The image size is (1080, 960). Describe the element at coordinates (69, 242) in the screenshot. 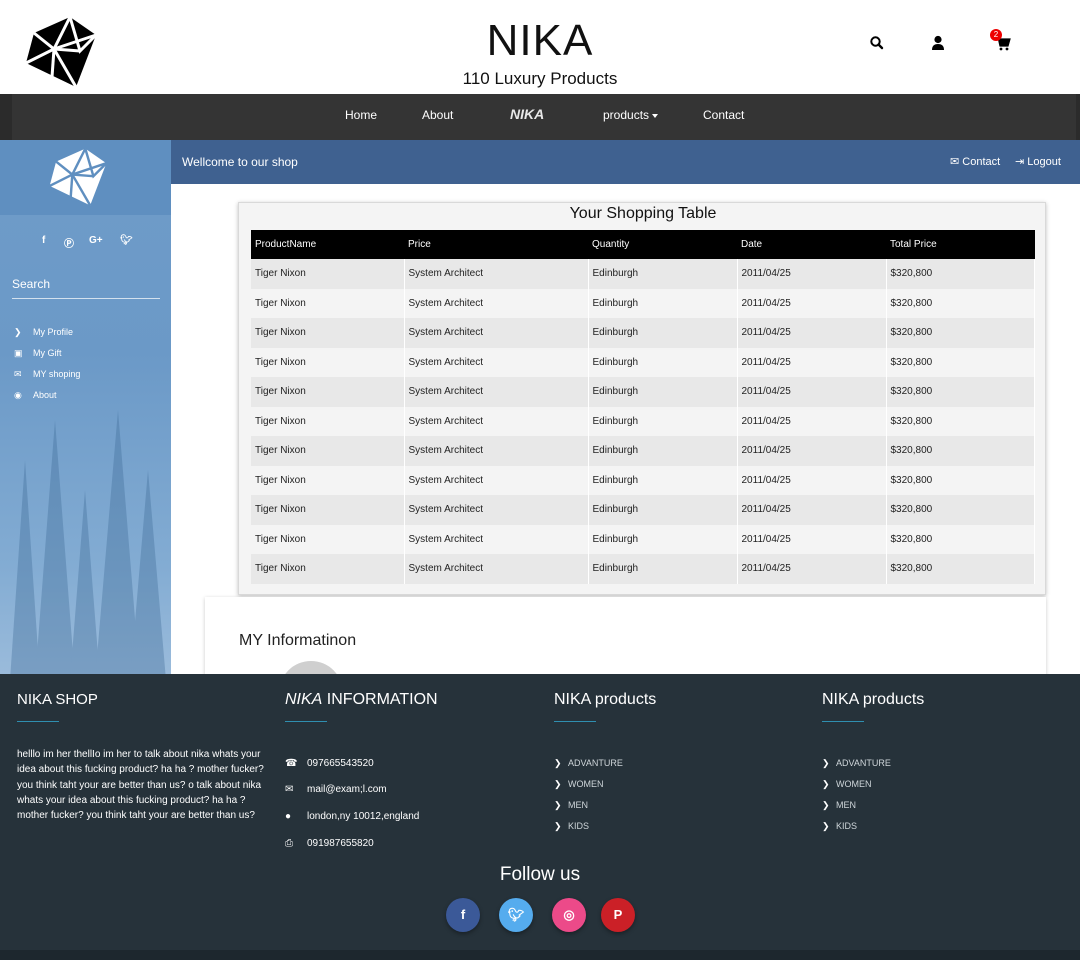

I see `pinterest-icon: Ⓟ` at that location.